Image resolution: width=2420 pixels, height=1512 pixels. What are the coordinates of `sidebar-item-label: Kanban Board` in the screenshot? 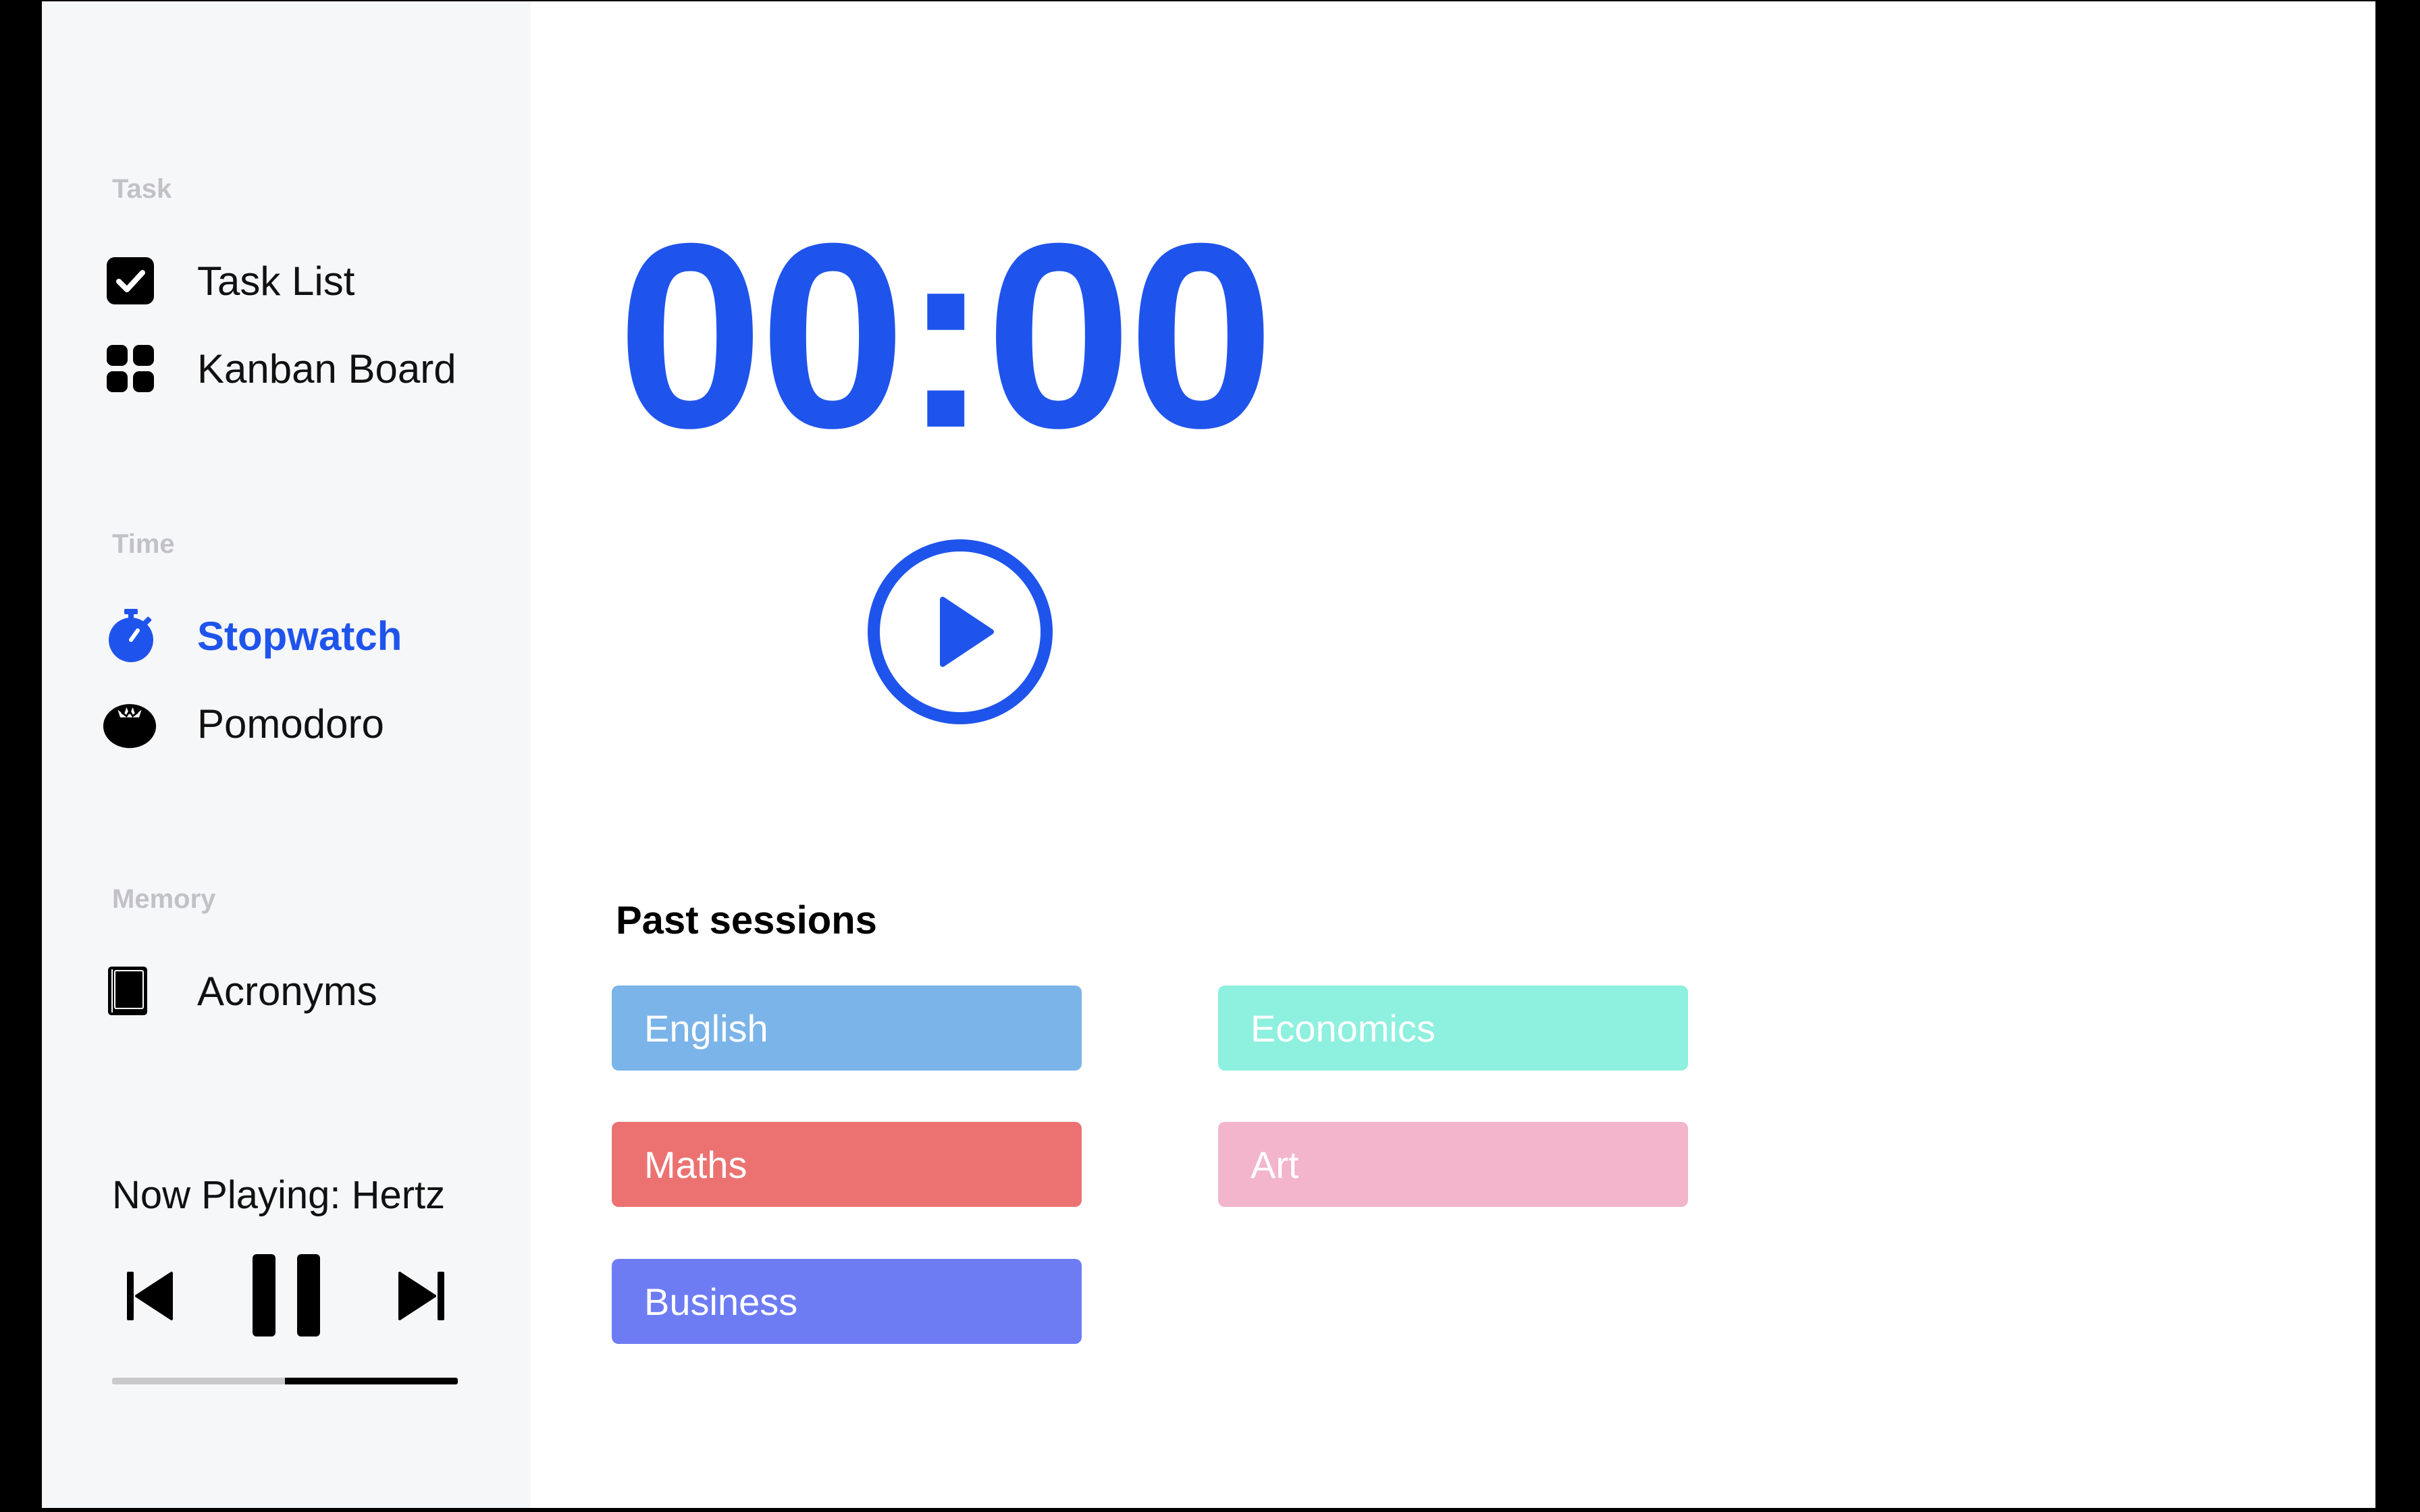 It's located at (326, 369).